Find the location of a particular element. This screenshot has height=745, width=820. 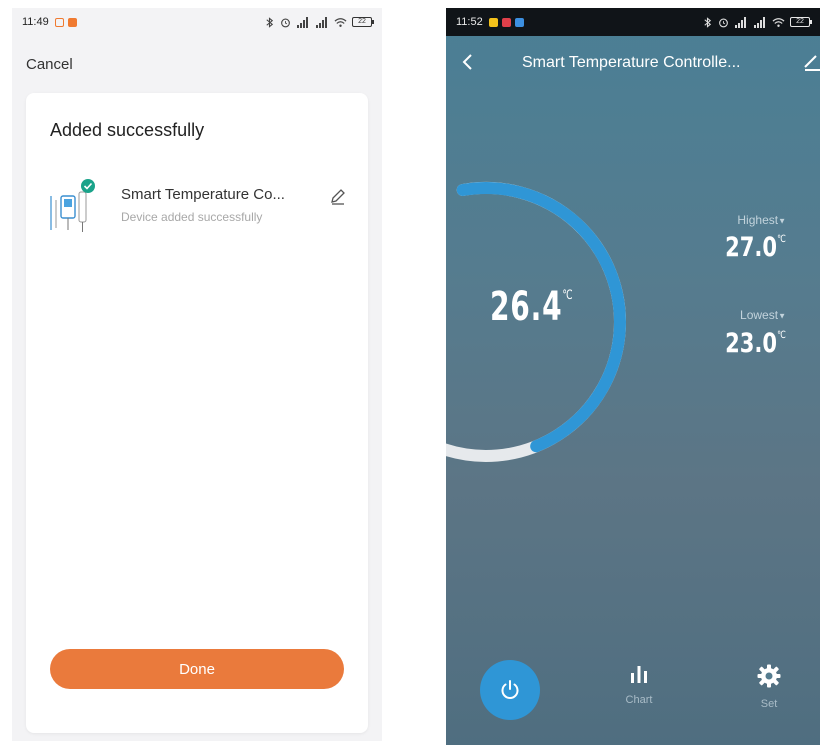

status-time: 11:49 is located at coordinates (35, 22).